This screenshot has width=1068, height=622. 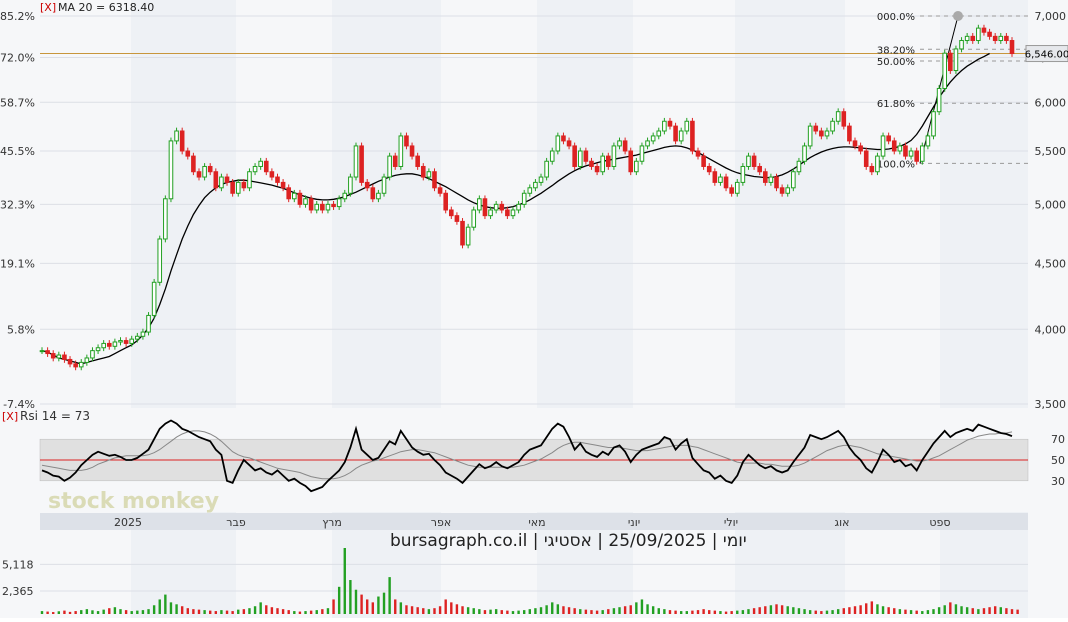 What do you see at coordinates (1051, 263) in the screenshot?
I see `price-tick-label: 4,500` at bounding box center [1051, 263].